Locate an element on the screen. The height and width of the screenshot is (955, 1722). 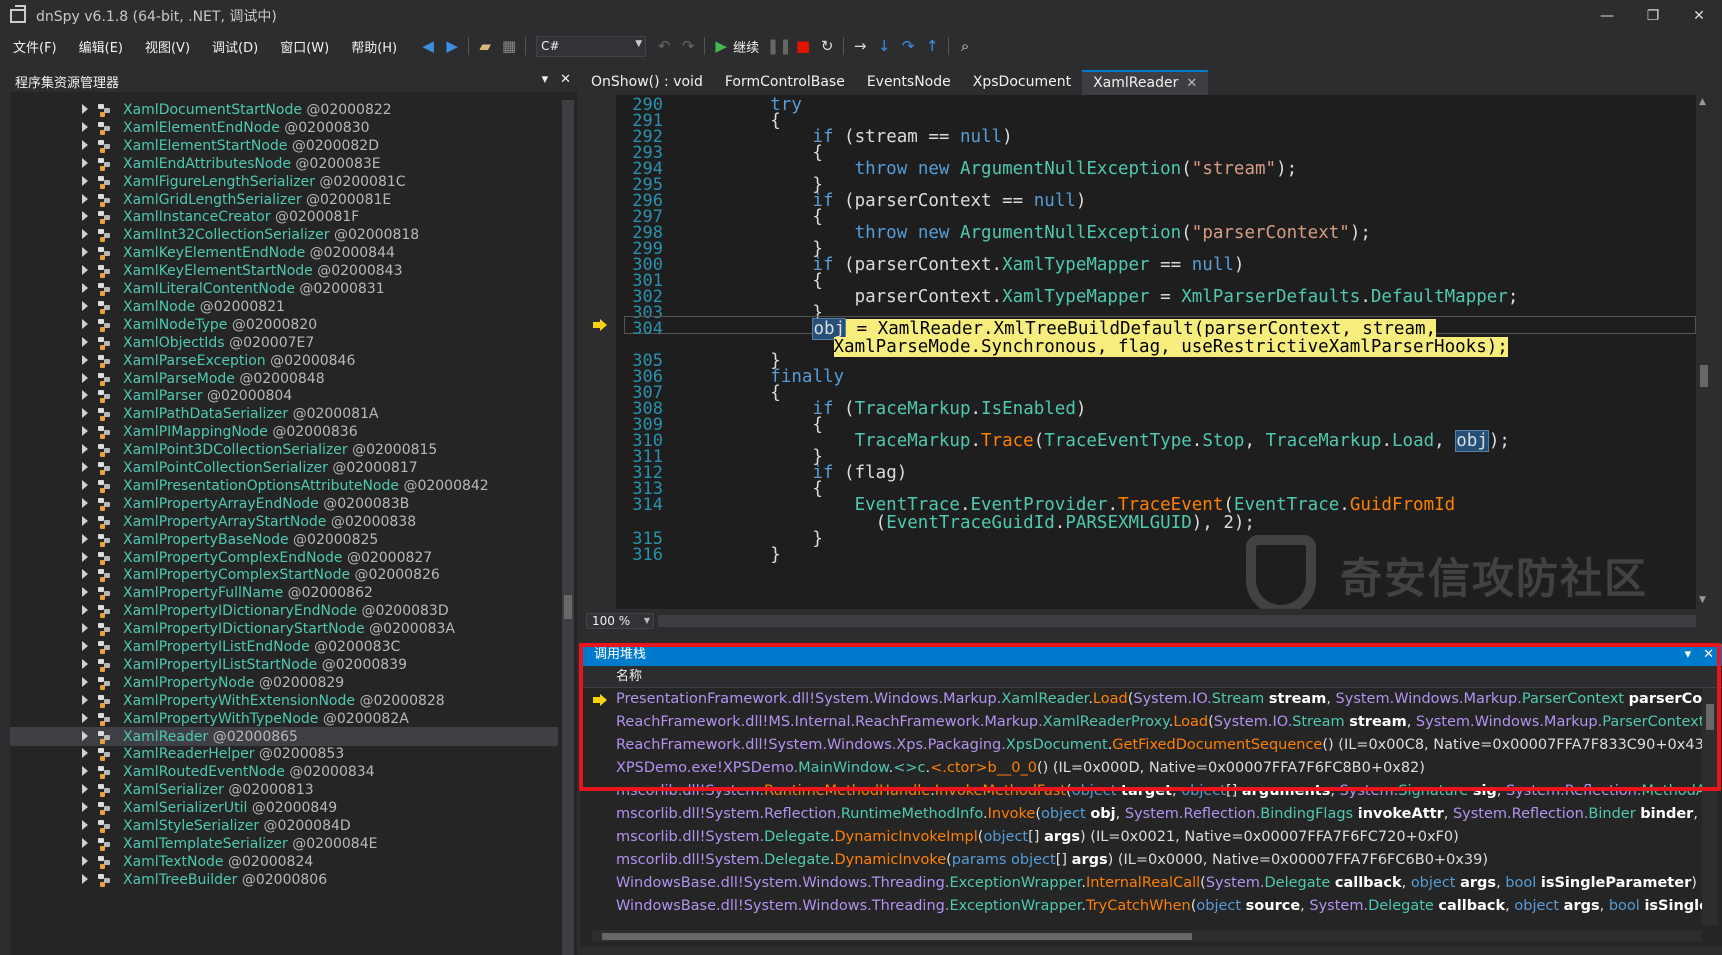
tree-item: XamlPropertyArrayEndNode @0200083B is located at coordinates (284, 504).